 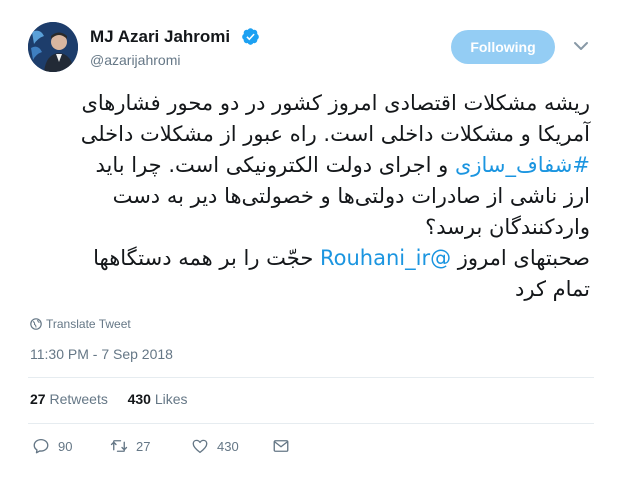 I want to click on retweets-label: Retweets, so click(x=78, y=399).